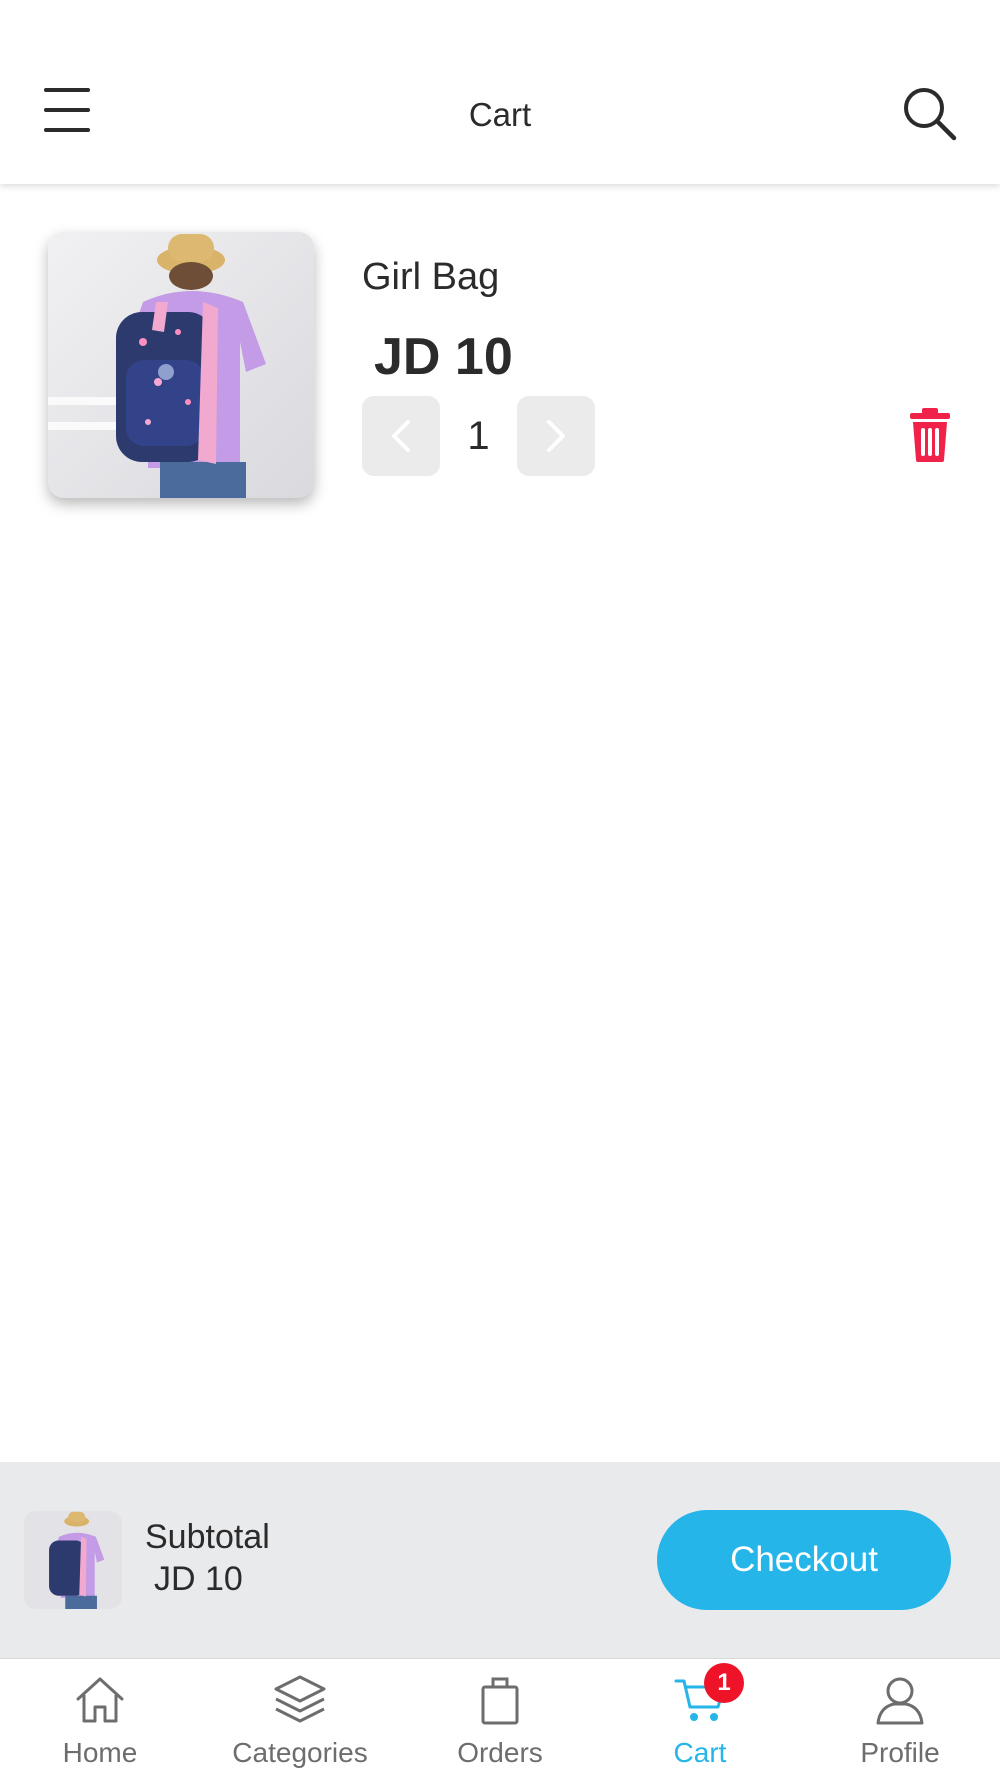 Image resolution: width=1000 pixels, height=1778 pixels. I want to click on nav-item-home: Home, so click(100, 1718).